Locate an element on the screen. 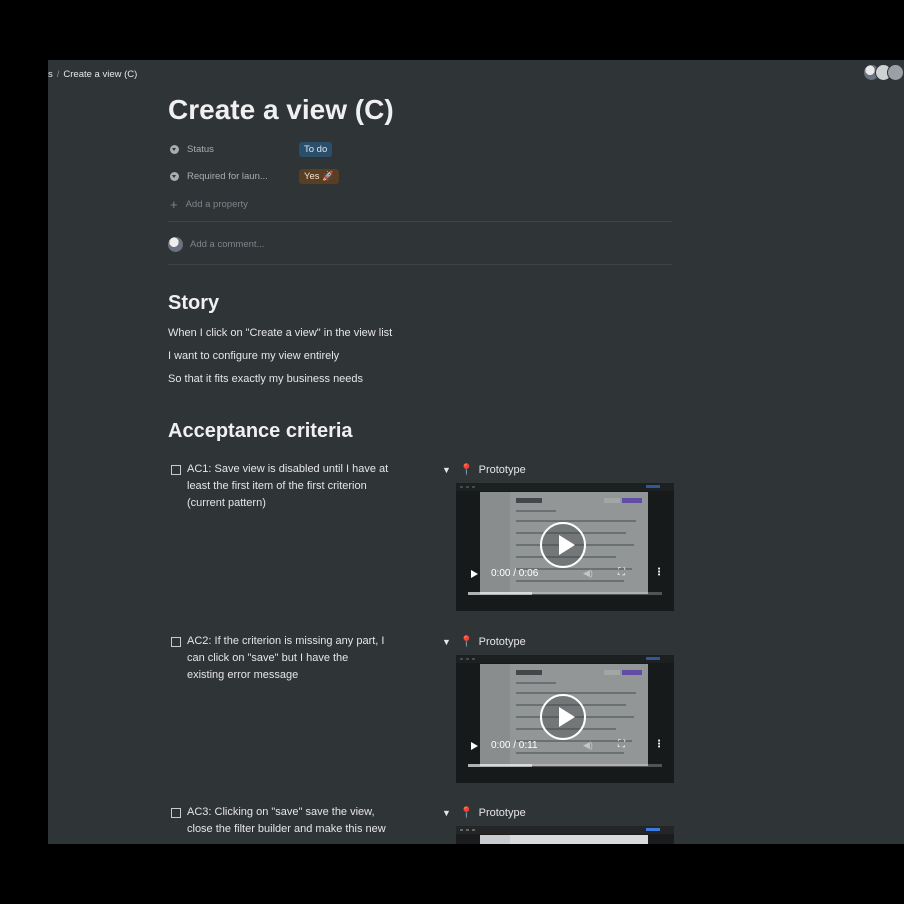  breadcrumb: s / Create a view (C) is located at coordinates (92, 74).